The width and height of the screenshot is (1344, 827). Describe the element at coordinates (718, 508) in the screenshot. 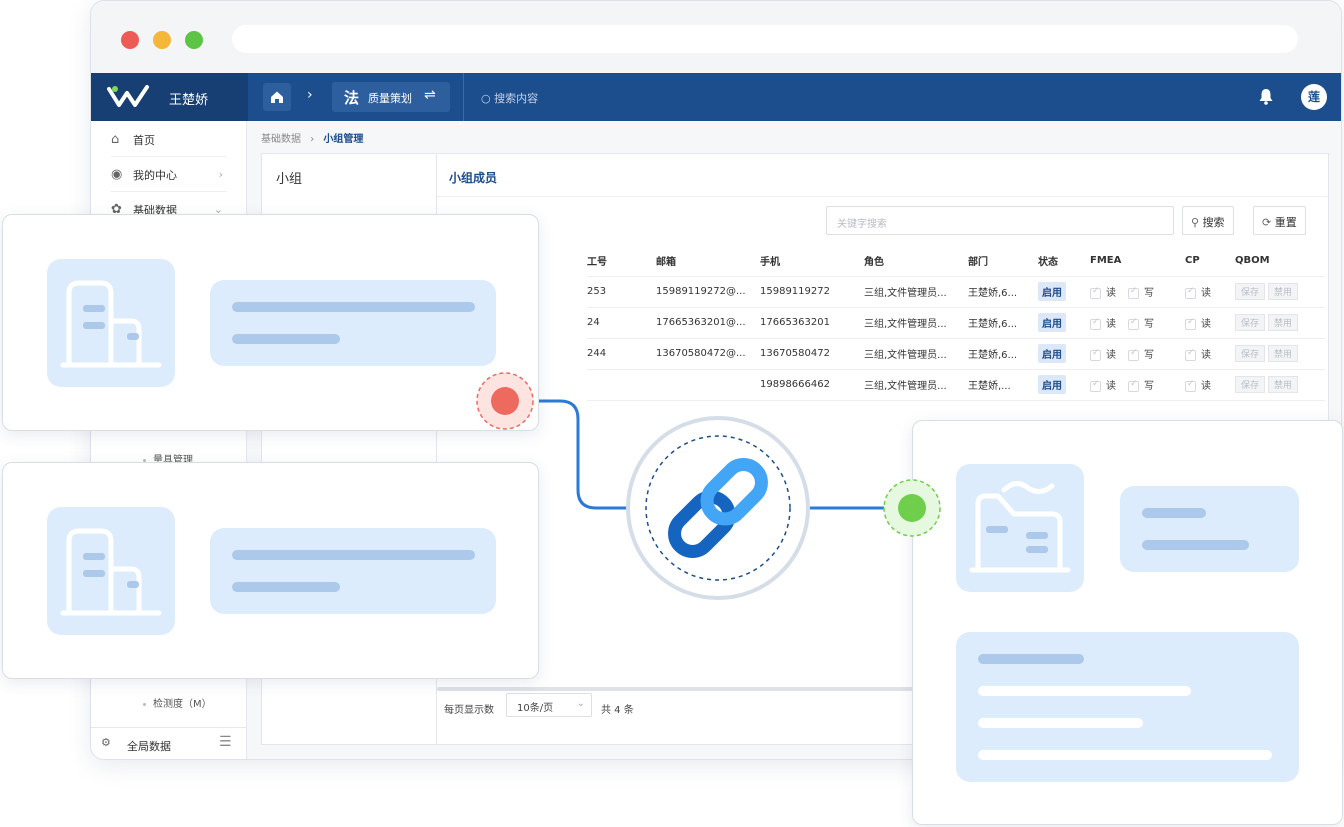

I see `link-hub` at that location.